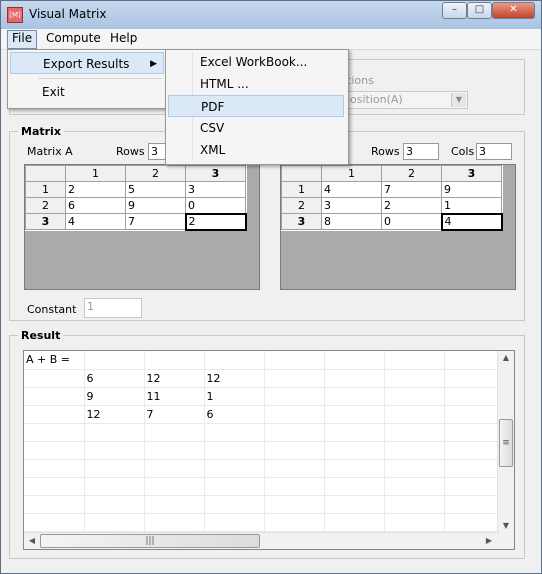  I want to click on result-cell: 1, so click(234, 396).